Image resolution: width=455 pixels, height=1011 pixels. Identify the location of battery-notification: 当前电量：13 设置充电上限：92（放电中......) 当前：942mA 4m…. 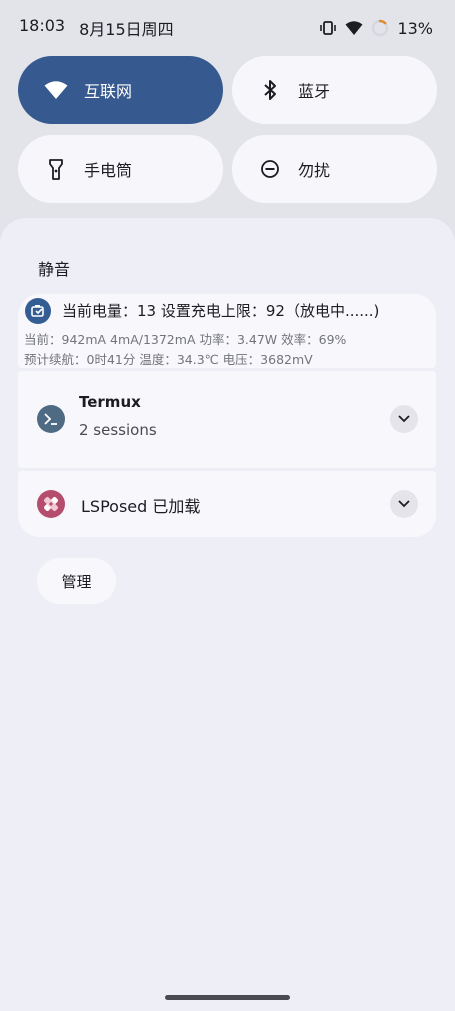
(227, 331).